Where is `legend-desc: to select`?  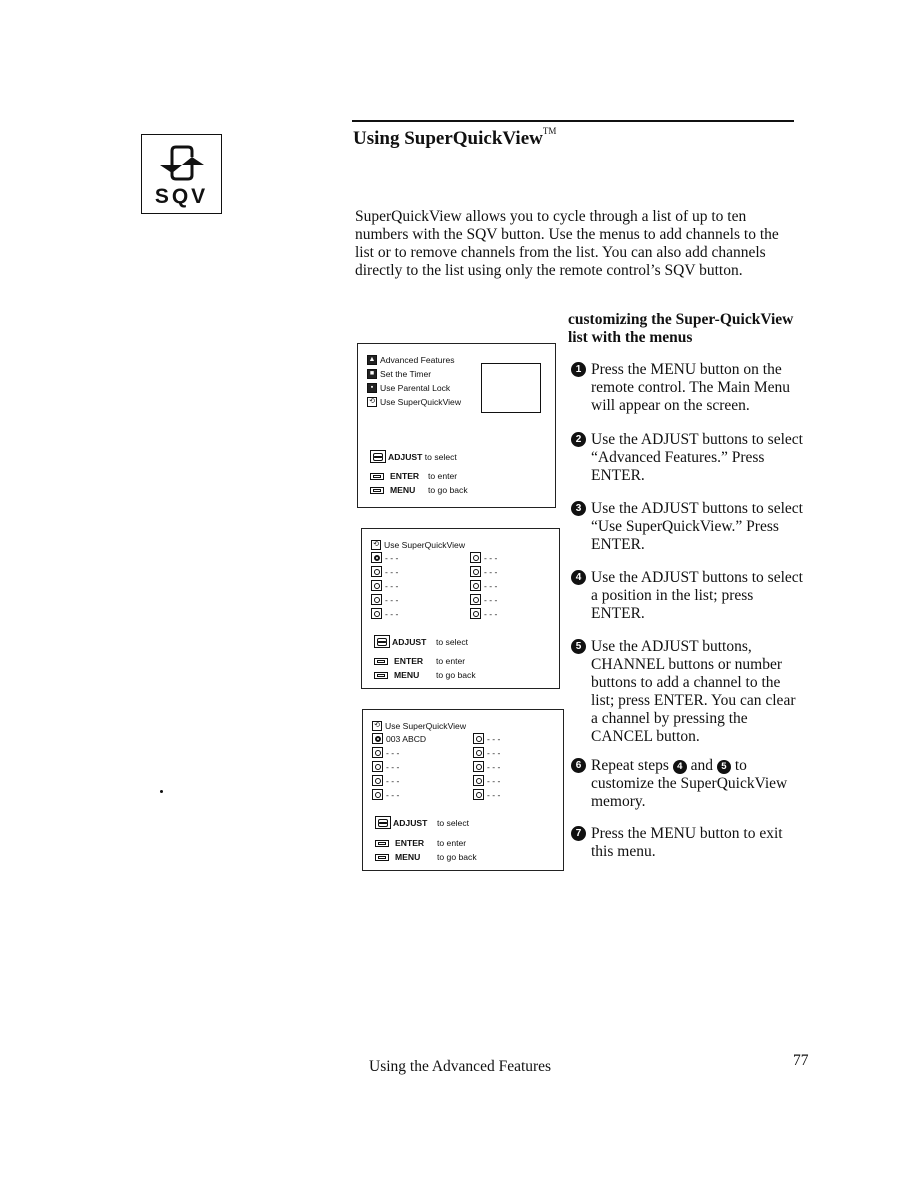
legend-desc: to select is located at coordinates (452, 641).